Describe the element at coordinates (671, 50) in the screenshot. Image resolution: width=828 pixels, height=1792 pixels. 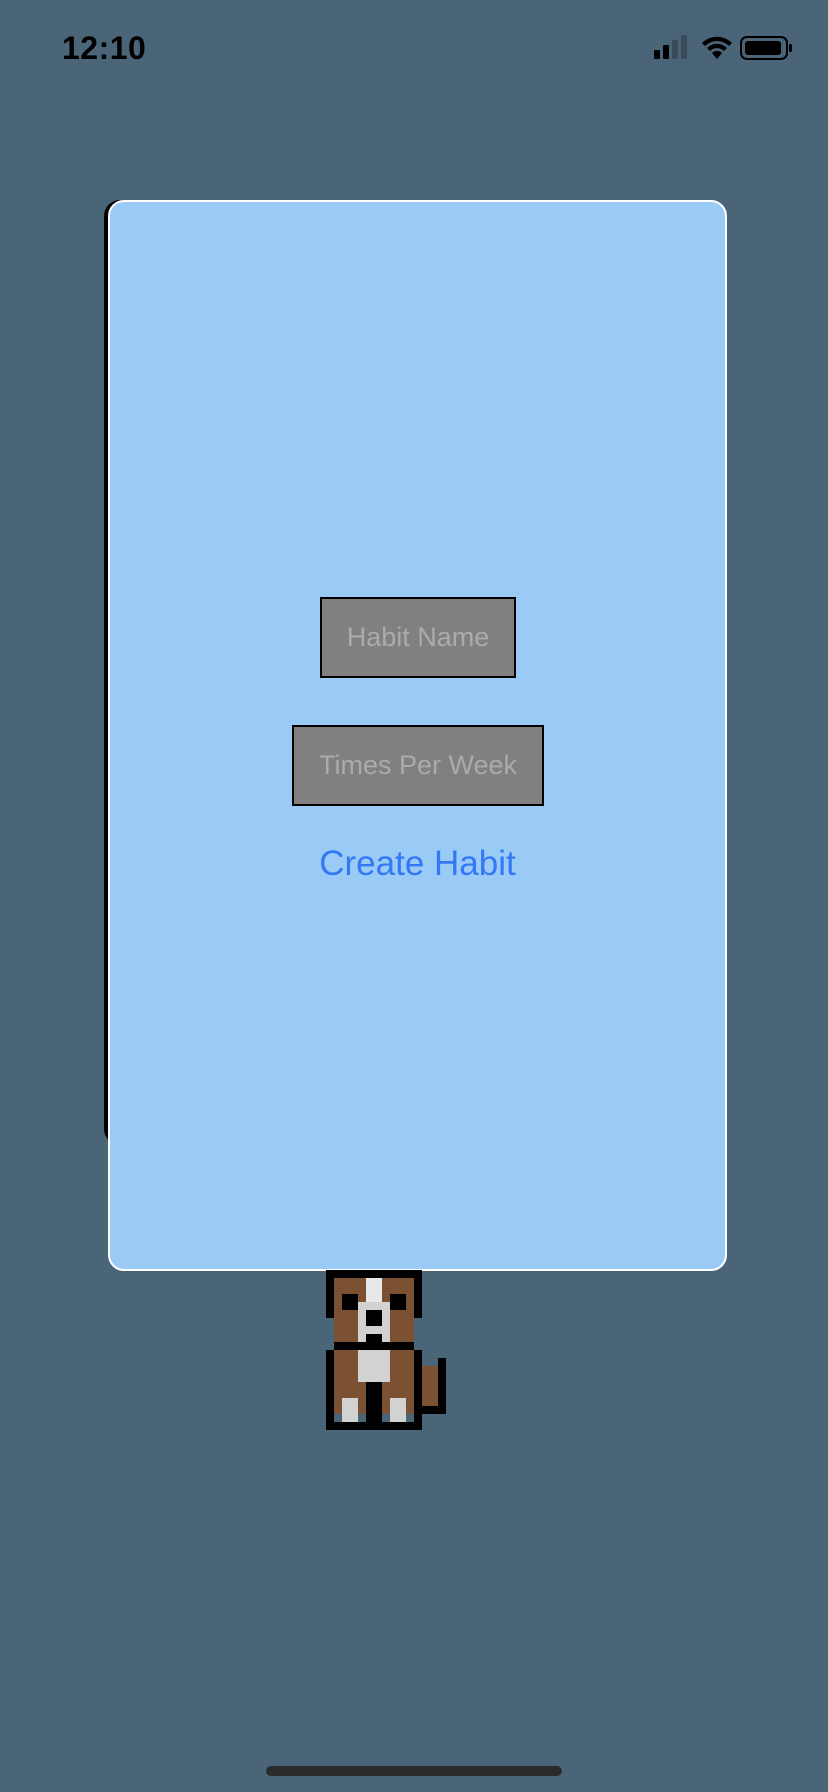
I see `cellular-signal-icon` at that location.